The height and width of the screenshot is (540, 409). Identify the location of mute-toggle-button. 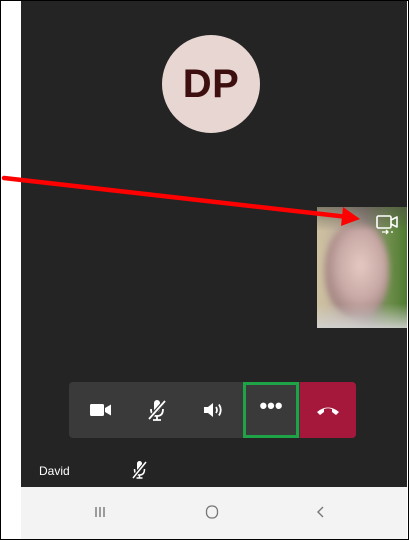
(157, 410).